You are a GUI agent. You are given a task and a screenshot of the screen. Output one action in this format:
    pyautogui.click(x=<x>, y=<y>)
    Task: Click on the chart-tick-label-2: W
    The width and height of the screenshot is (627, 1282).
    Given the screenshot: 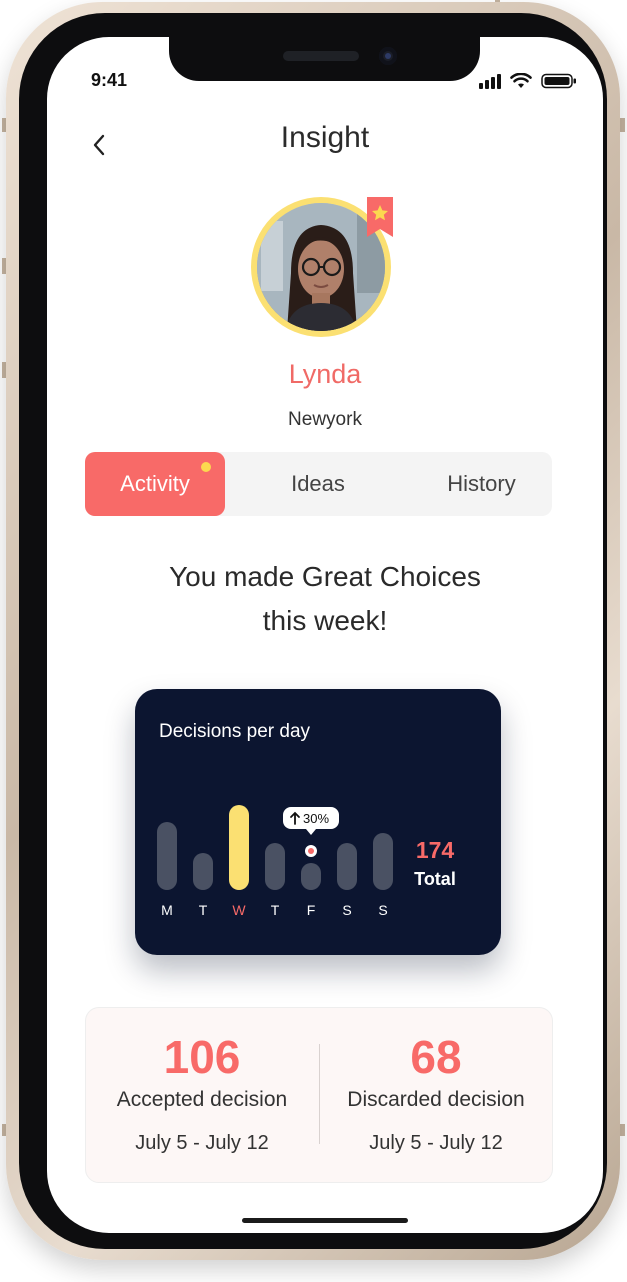 What is the action you would take?
    pyautogui.click(x=239, y=910)
    